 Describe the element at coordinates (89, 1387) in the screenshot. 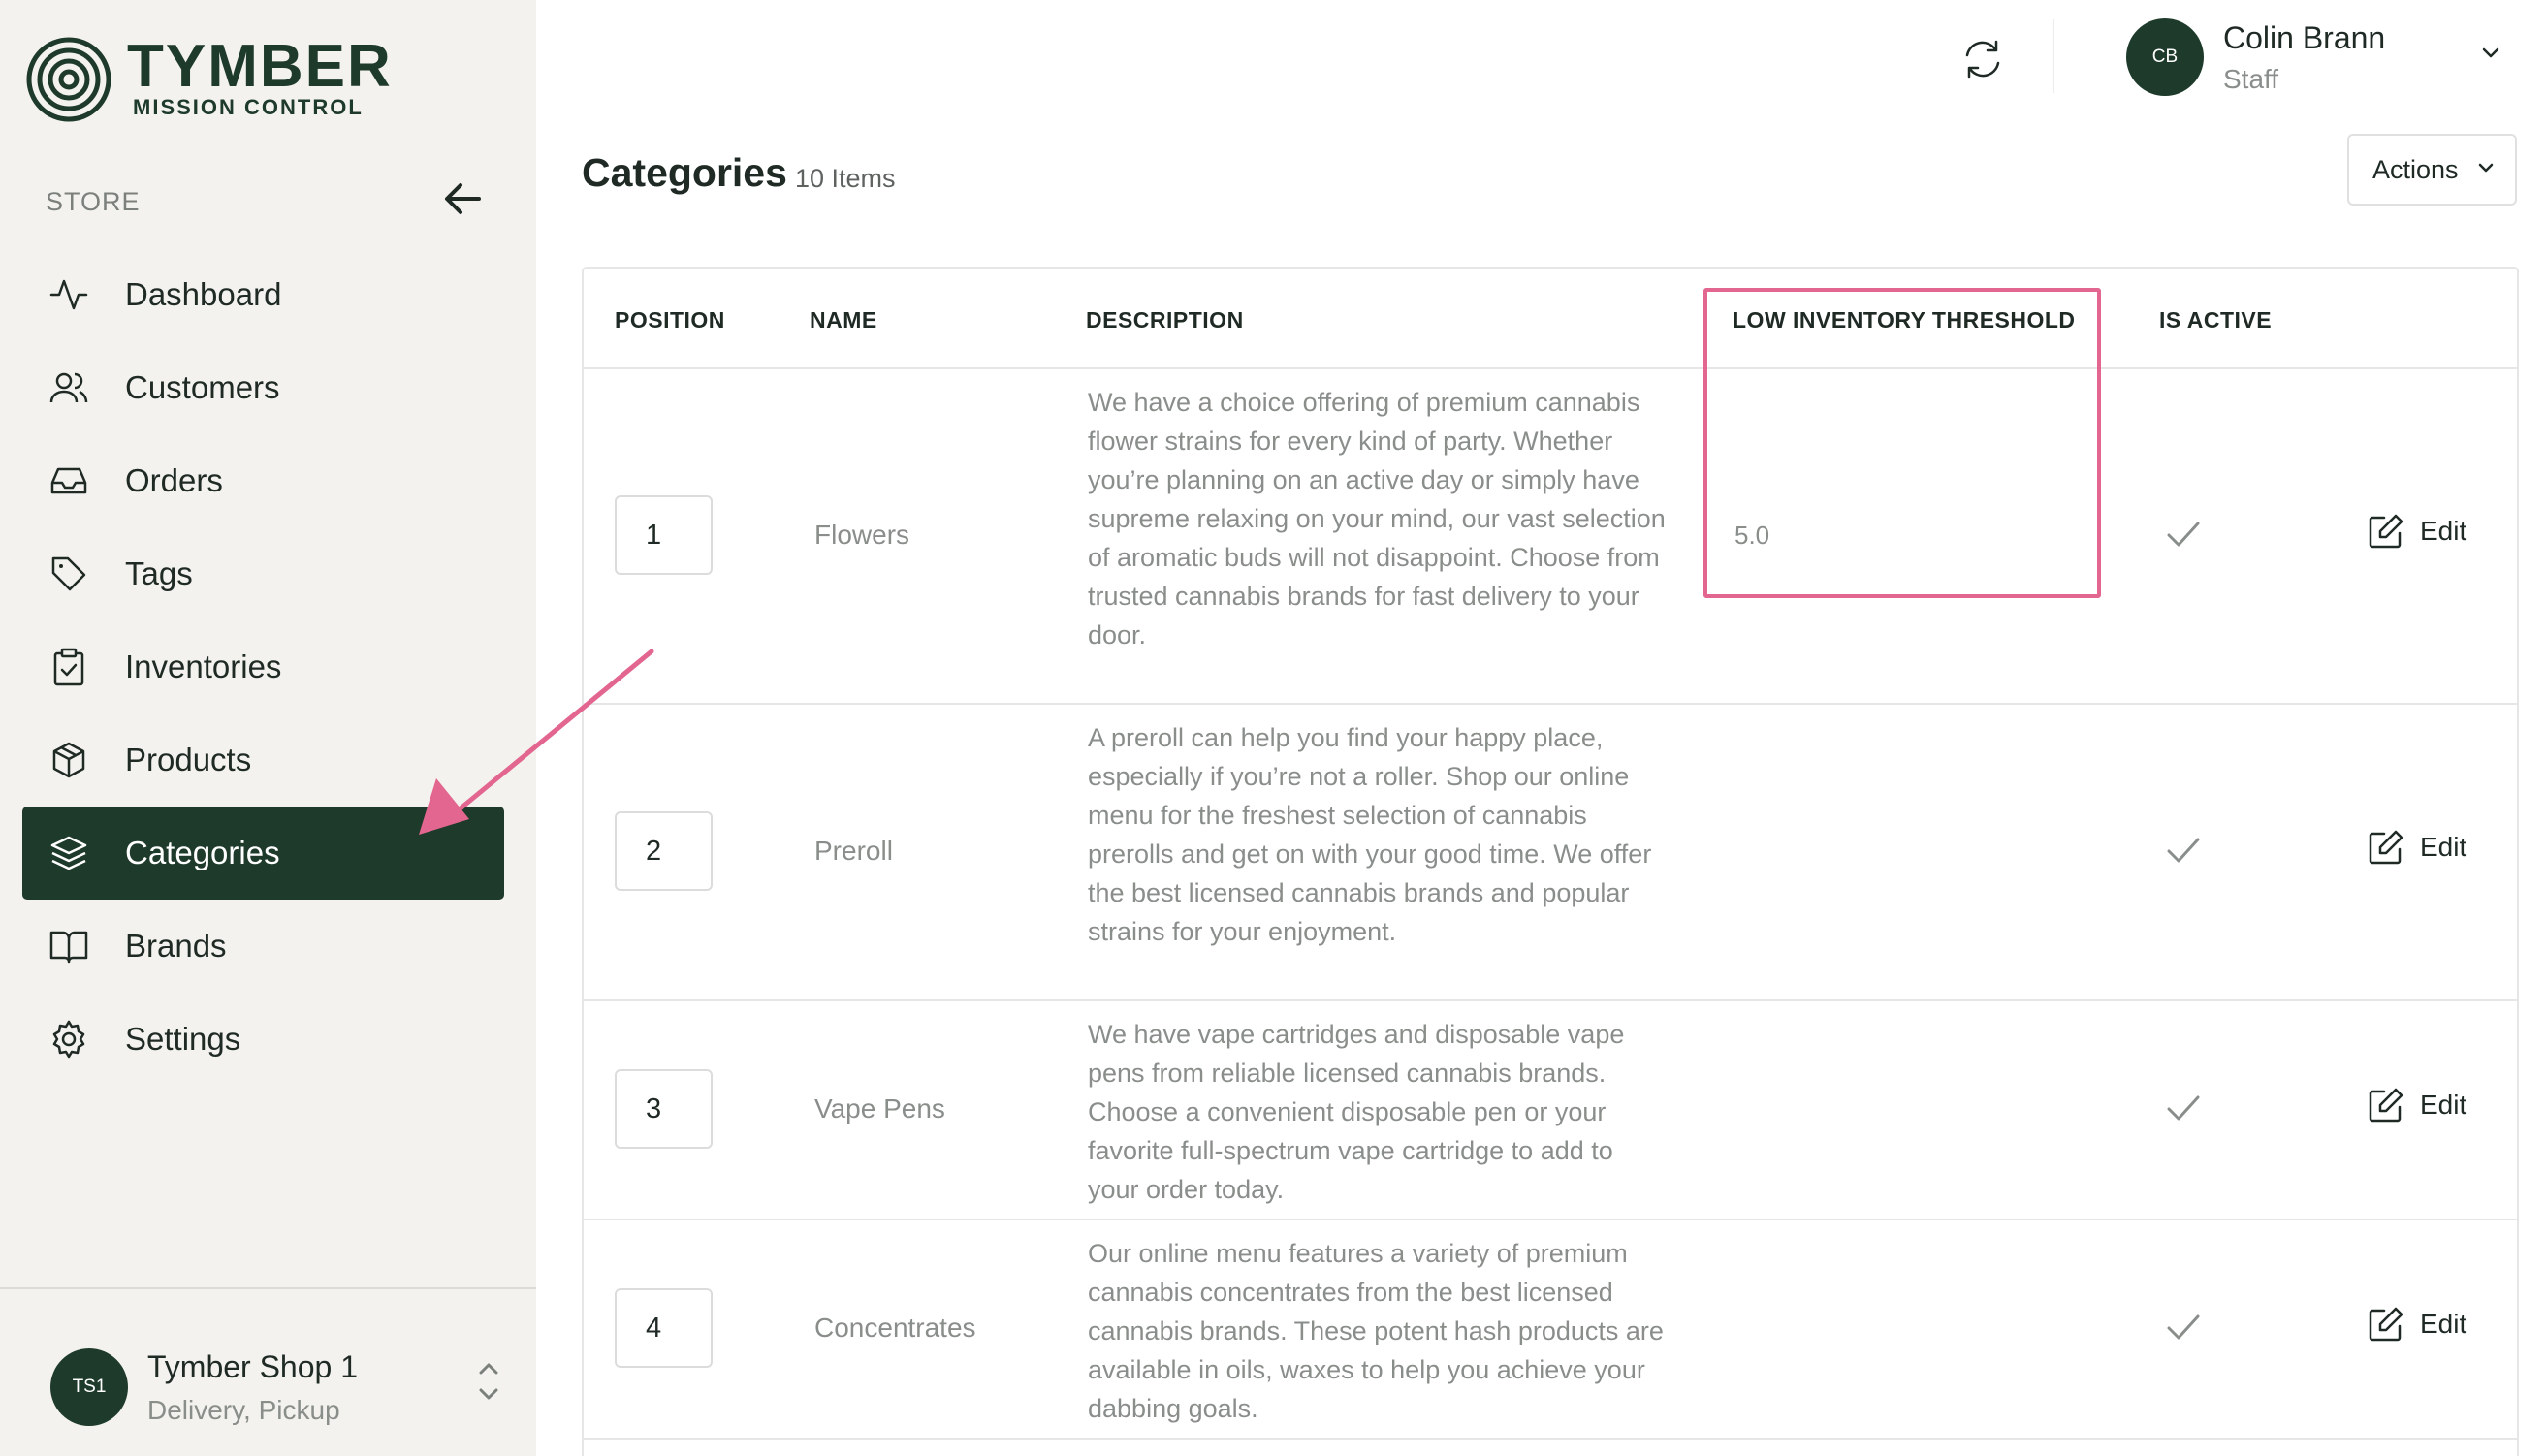

I see `store-avatar: TS1` at that location.